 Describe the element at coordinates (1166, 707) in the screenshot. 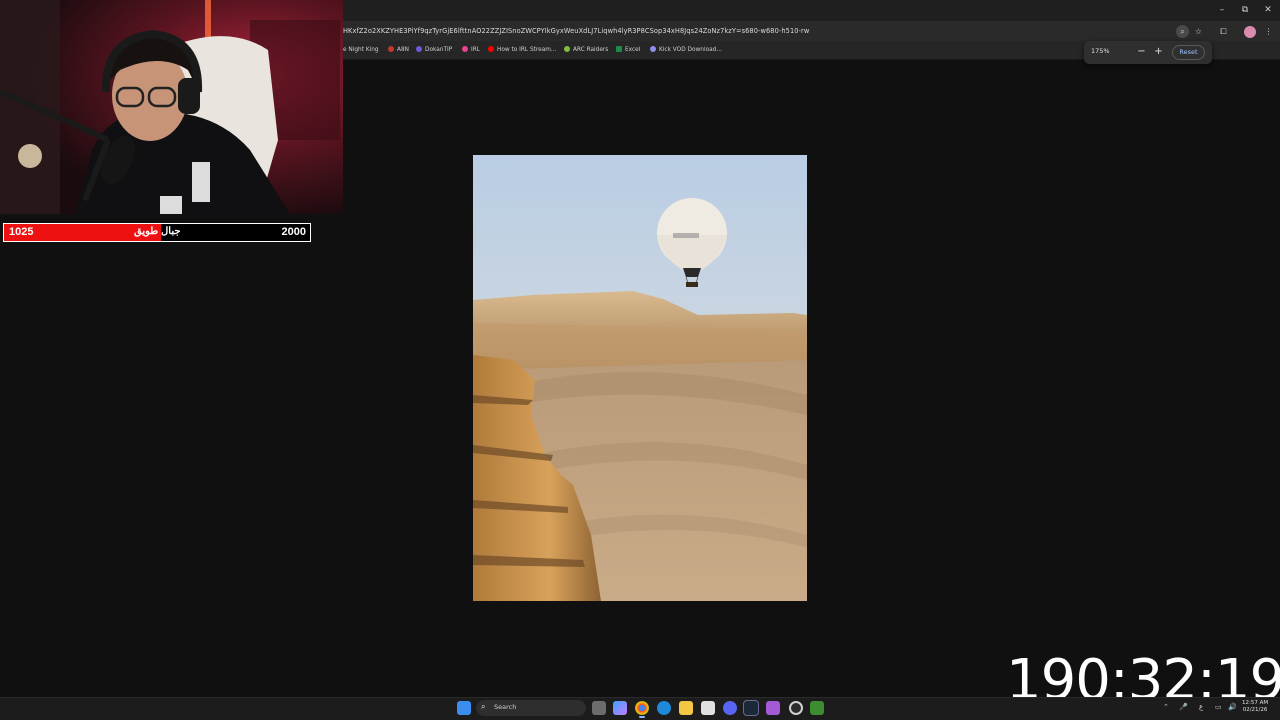

I see `tray-chevron-icon: ⌃` at that location.